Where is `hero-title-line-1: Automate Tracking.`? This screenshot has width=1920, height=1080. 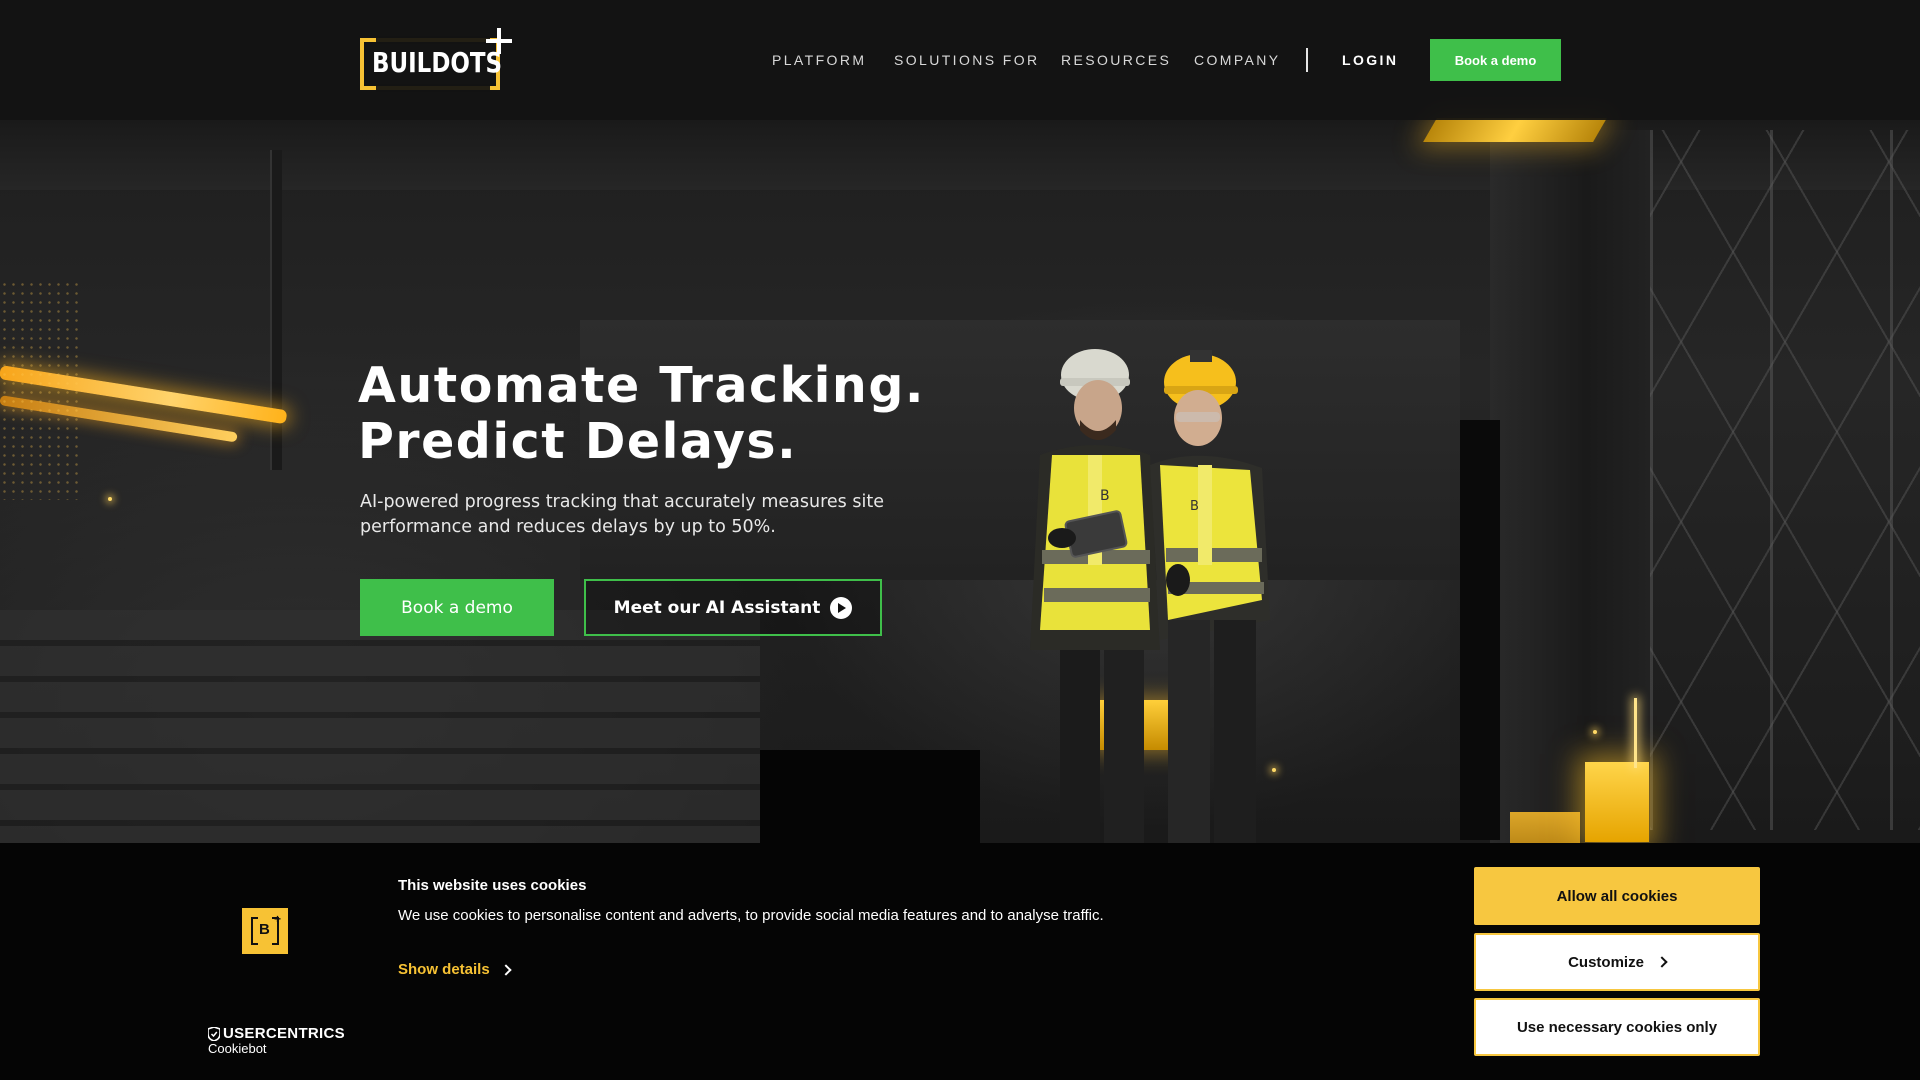 hero-title-line-1: Automate Tracking. is located at coordinates (642, 385).